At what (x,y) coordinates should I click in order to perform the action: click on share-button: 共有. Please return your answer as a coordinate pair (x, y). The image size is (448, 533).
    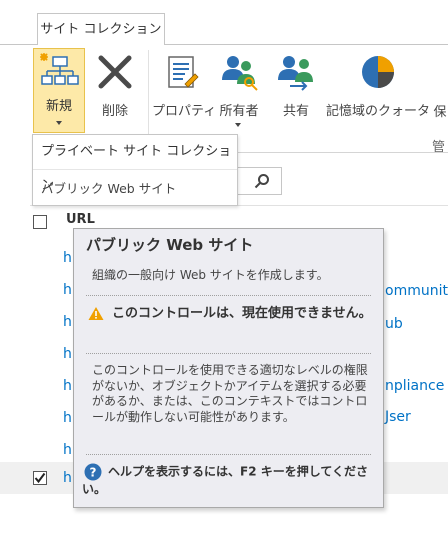
    Looking at the image, I should click on (296, 85).